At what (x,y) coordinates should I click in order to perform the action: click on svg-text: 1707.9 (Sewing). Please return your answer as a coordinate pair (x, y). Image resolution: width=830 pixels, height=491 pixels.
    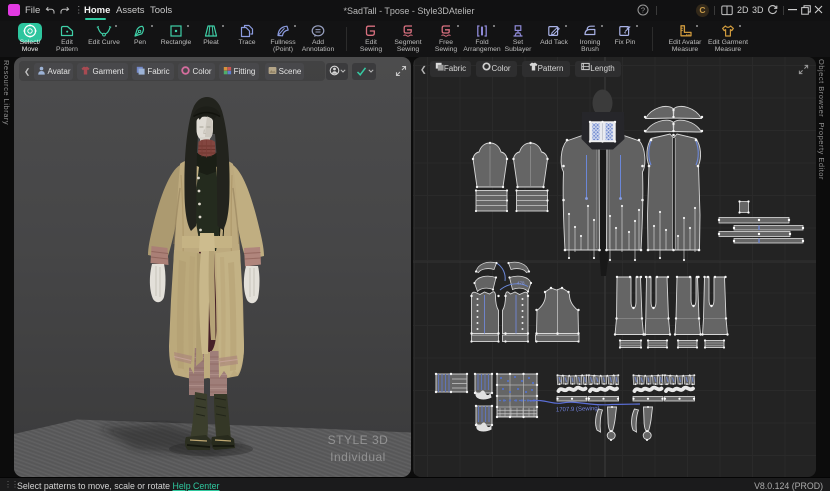
    Looking at the image, I should click on (578, 410).